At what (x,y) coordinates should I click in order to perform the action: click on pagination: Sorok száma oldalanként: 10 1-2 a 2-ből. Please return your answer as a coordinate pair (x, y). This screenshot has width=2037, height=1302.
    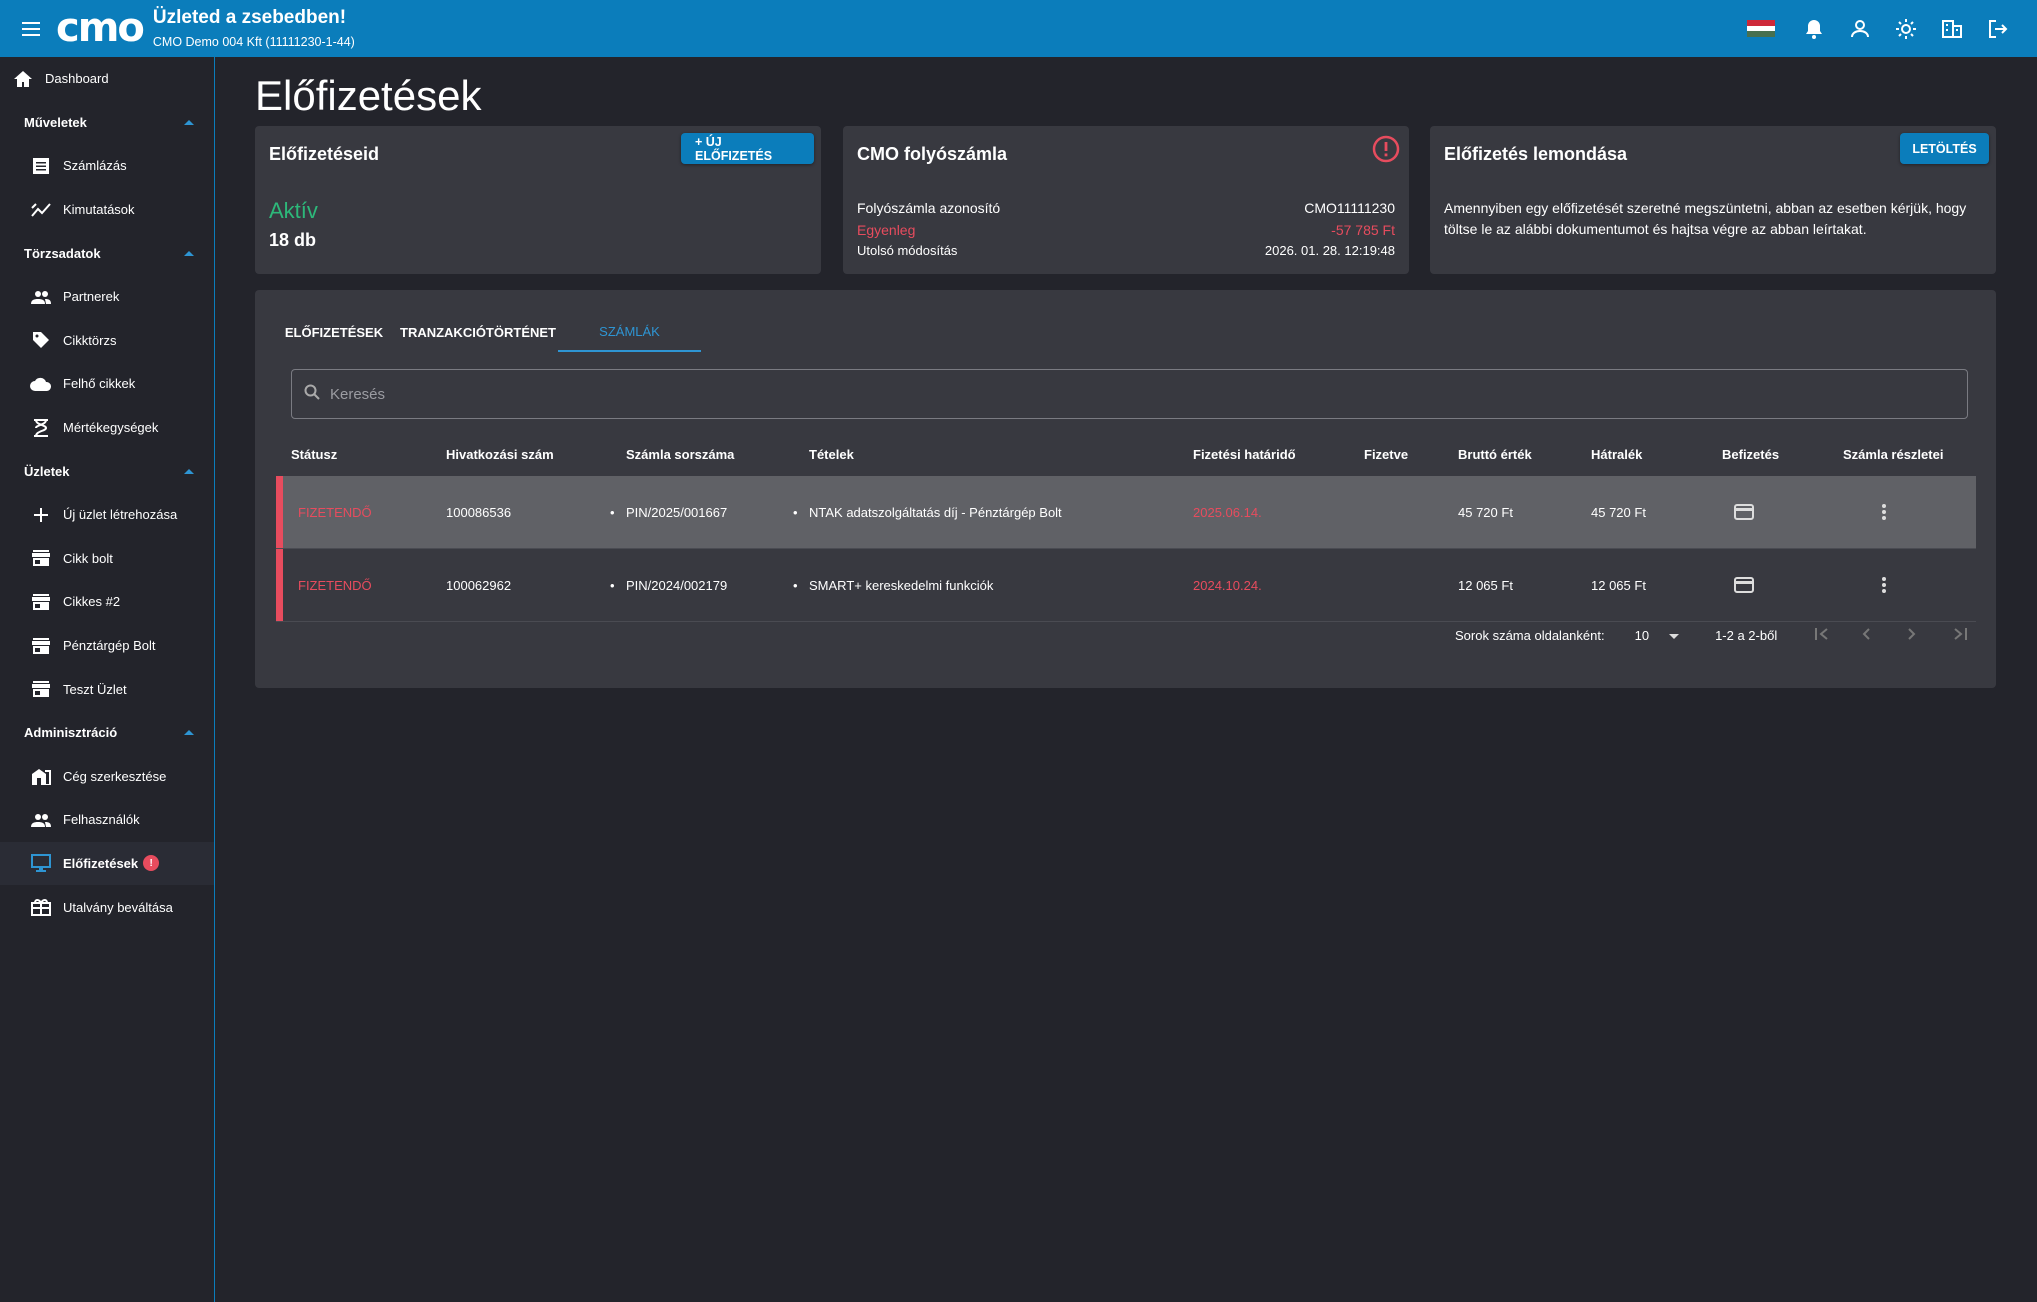
    Looking at the image, I should click on (1711, 635).